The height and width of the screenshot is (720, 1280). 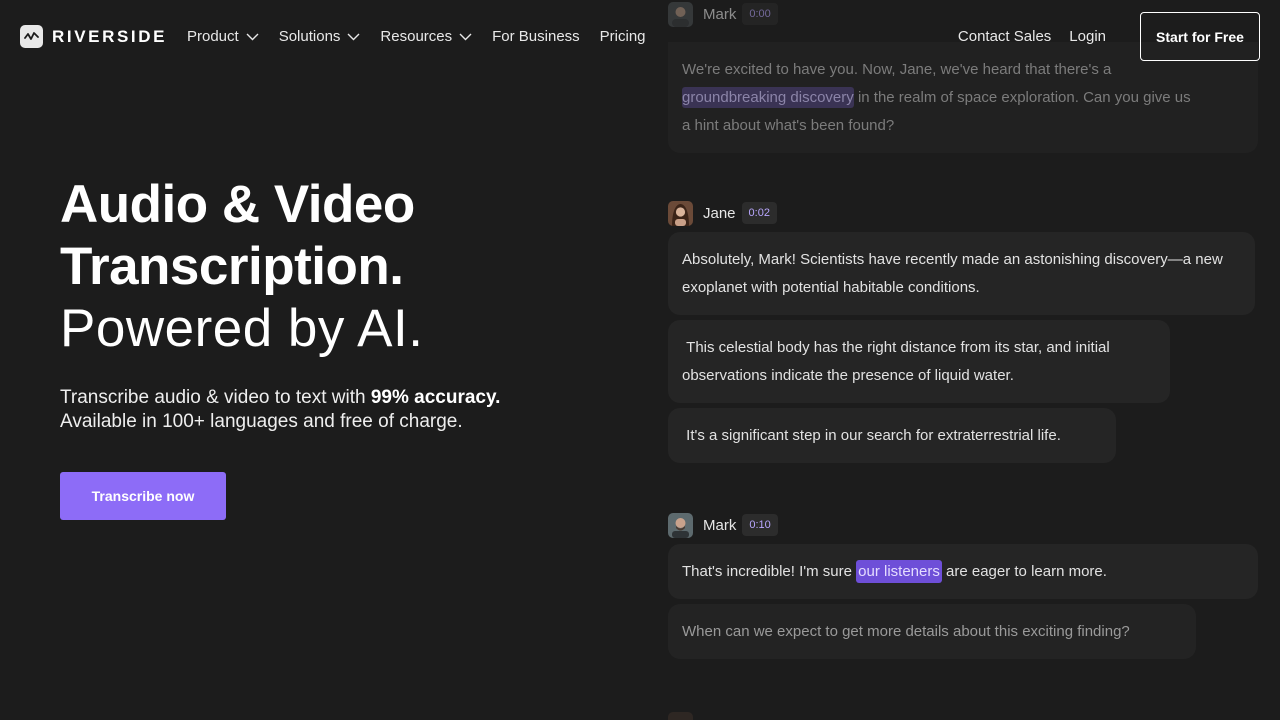 What do you see at coordinates (309, 36) in the screenshot?
I see `nav-label: Solutions` at bounding box center [309, 36].